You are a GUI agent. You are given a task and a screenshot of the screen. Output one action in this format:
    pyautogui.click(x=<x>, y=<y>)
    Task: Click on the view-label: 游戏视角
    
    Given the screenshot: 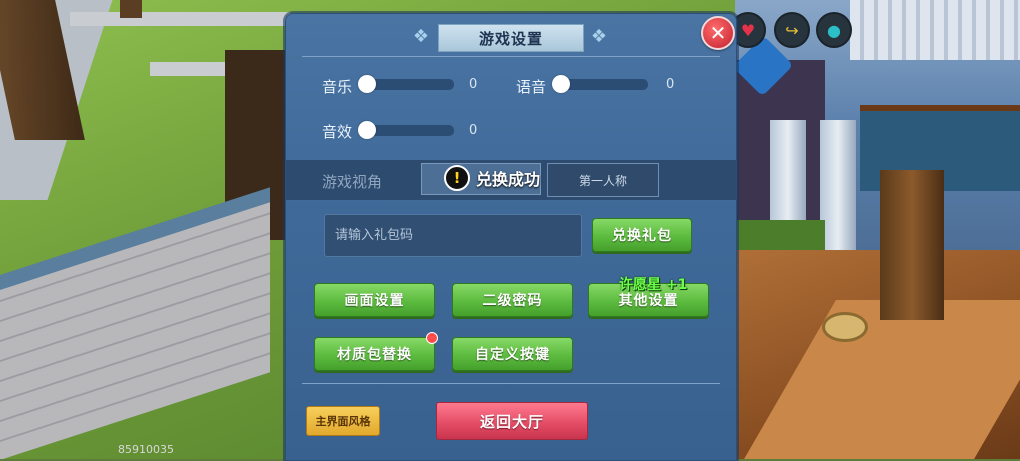 What is the action you would take?
    pyautogui.click(x=352, y=182)
    